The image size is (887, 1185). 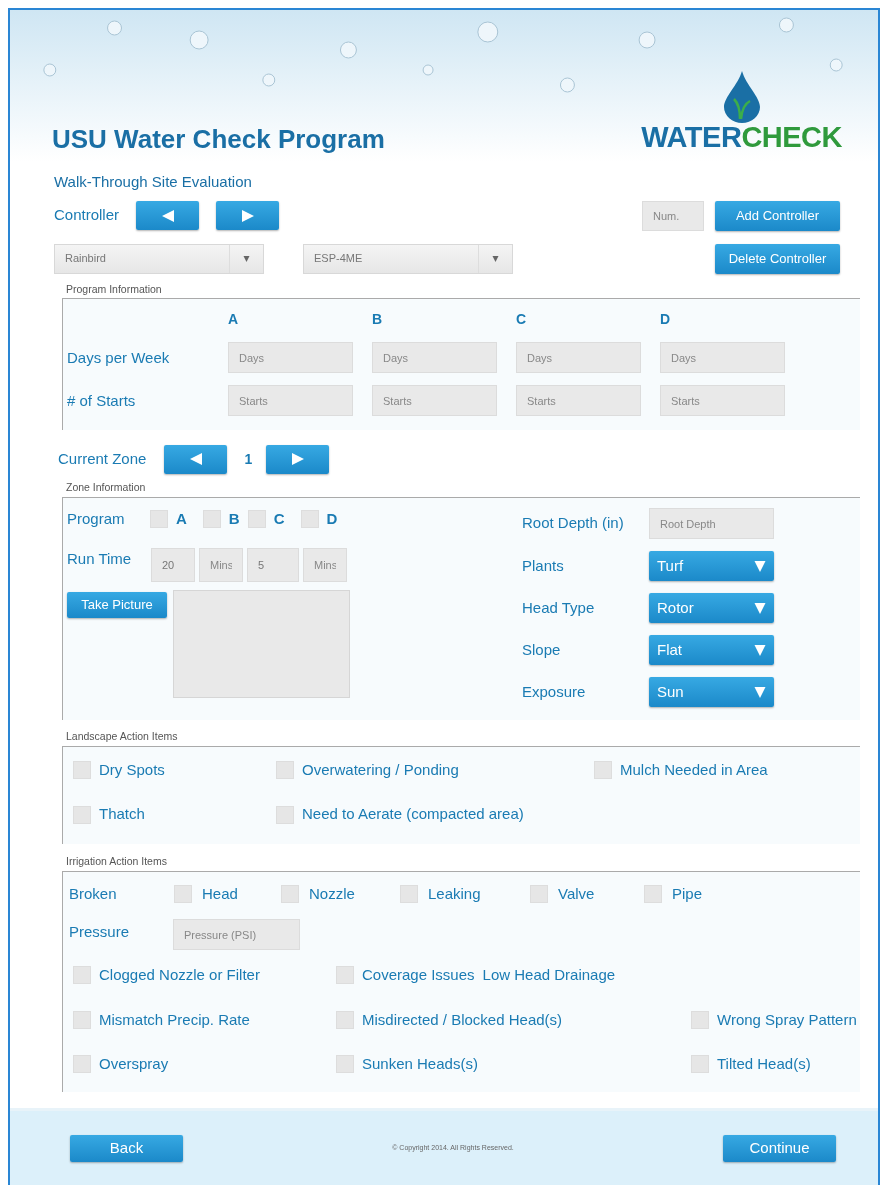 I want to click on checkbox-label: Sunken Heads(s), so click(x=420, y=1064).